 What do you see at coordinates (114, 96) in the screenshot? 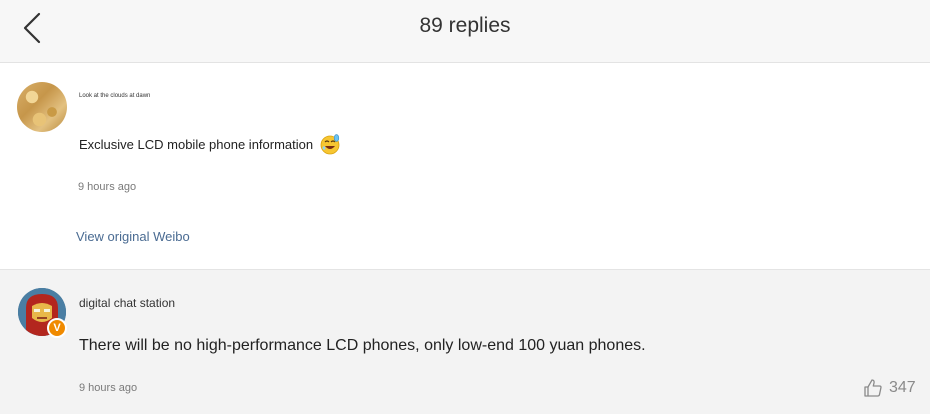
I see `original-post-username: Look at the clouds at dawn` at bounding box center [114, 96].